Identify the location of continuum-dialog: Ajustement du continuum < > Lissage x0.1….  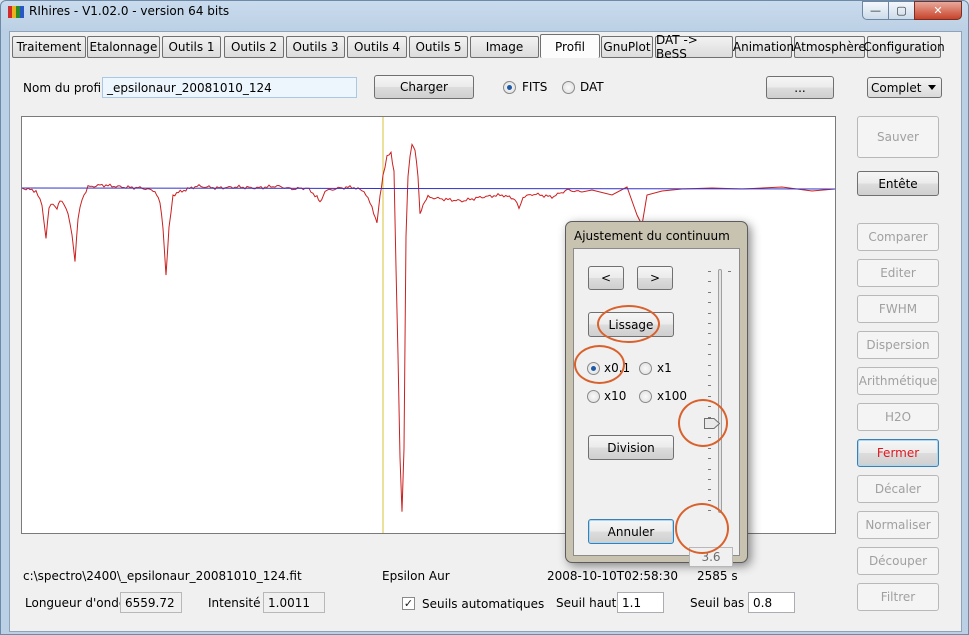
(656, 394).